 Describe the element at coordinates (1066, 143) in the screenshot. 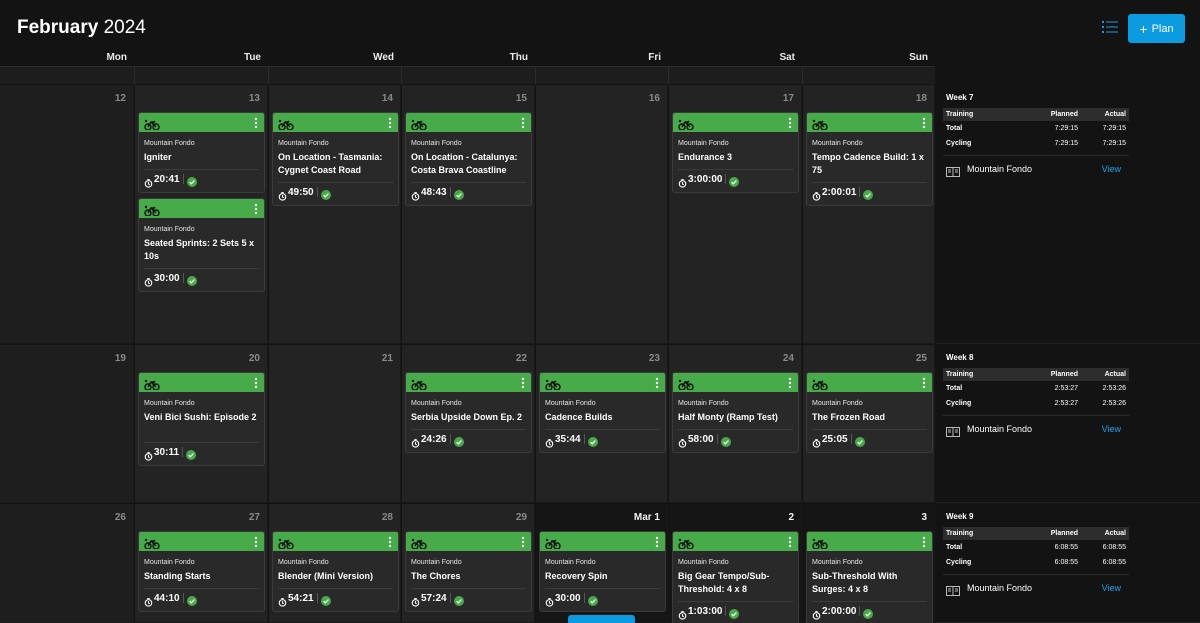

I see `summary-cell: 7:29:15` at that location.